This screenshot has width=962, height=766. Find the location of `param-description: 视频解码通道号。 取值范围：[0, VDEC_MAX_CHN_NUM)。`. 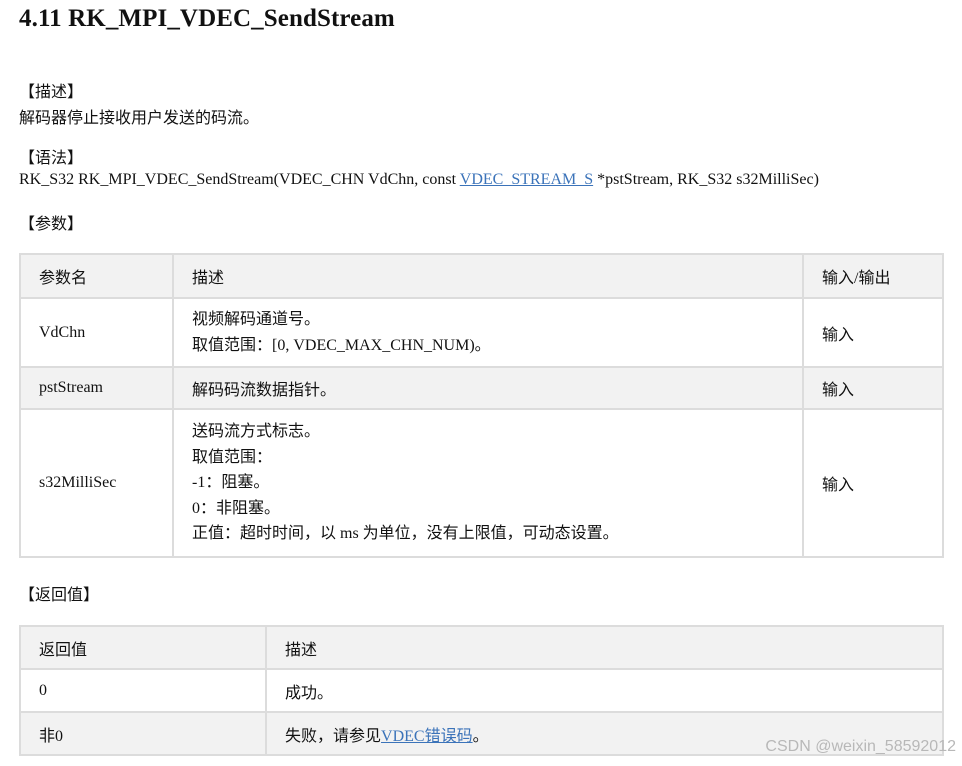

param-description: 视频解码通道号。 取值范围：[0, VDEC_MAX_CHN_NUM)。 is located at coordinates (488, 332).